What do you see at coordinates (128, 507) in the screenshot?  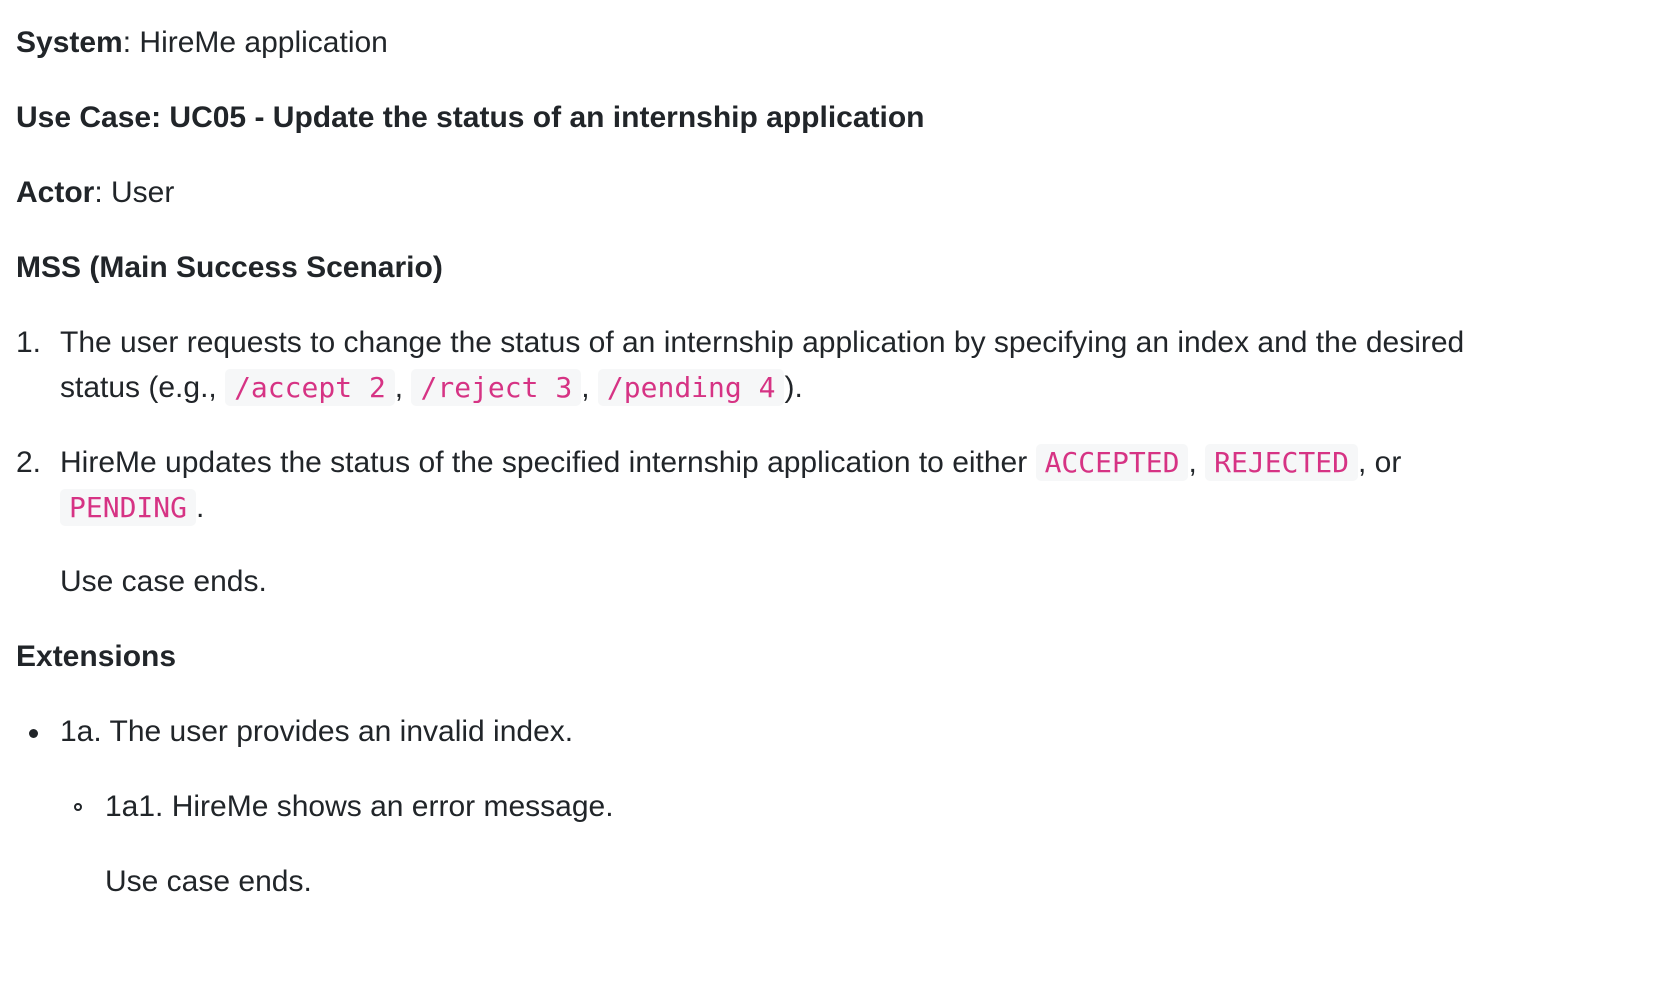 I see `code-pending-status: PENDING` at bounding box center [128, 507].